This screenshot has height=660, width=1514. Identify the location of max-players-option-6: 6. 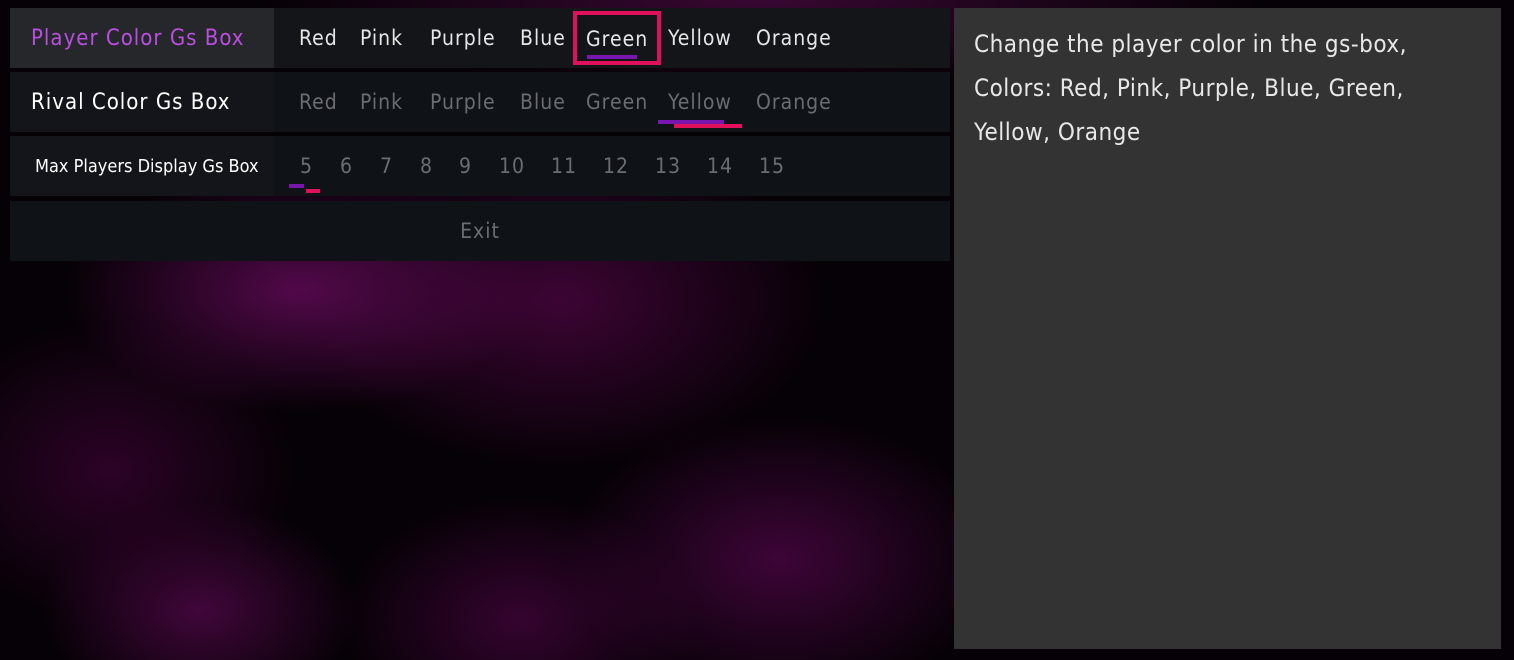
(346, 166).